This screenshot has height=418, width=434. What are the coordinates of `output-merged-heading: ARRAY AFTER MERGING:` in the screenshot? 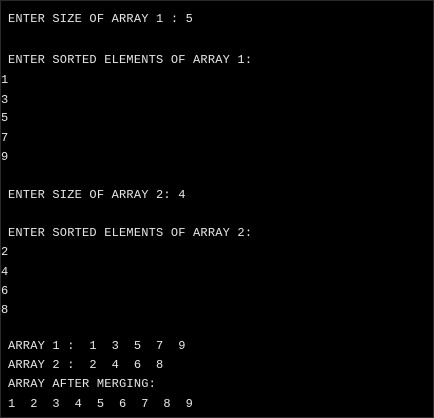 It's located at (82, 384).